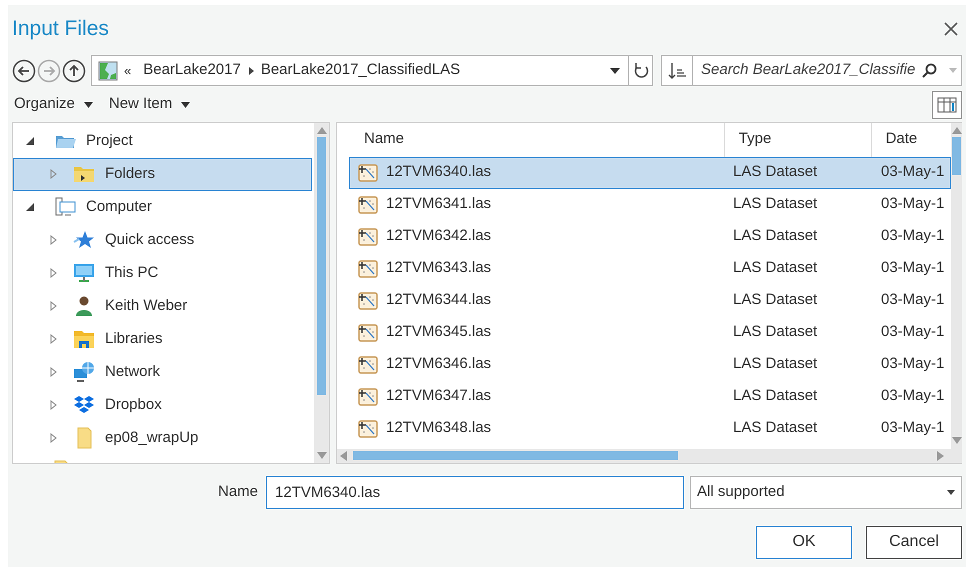 The width and height of the screenshot is (966, 567). Describe the element at coordinates (650, 300) in the screenshot. I see `file-row: 12TVM6344.las LAS Dataset 03-May-1` at that location.